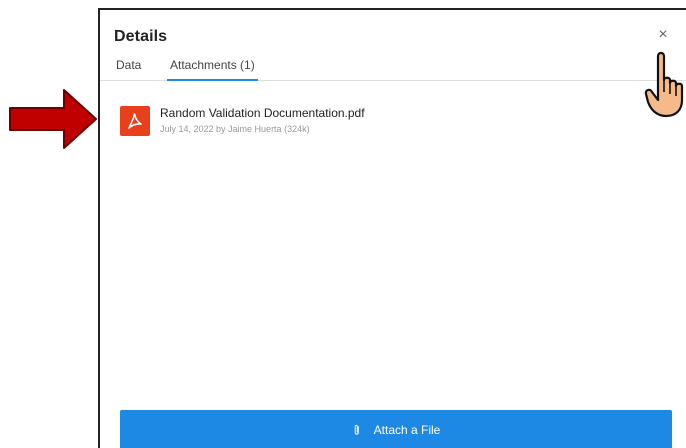  Describe the element at coordinates (393, 67) in the screenshot. I see `tab-bar: Data Attachments (1)` at that location.